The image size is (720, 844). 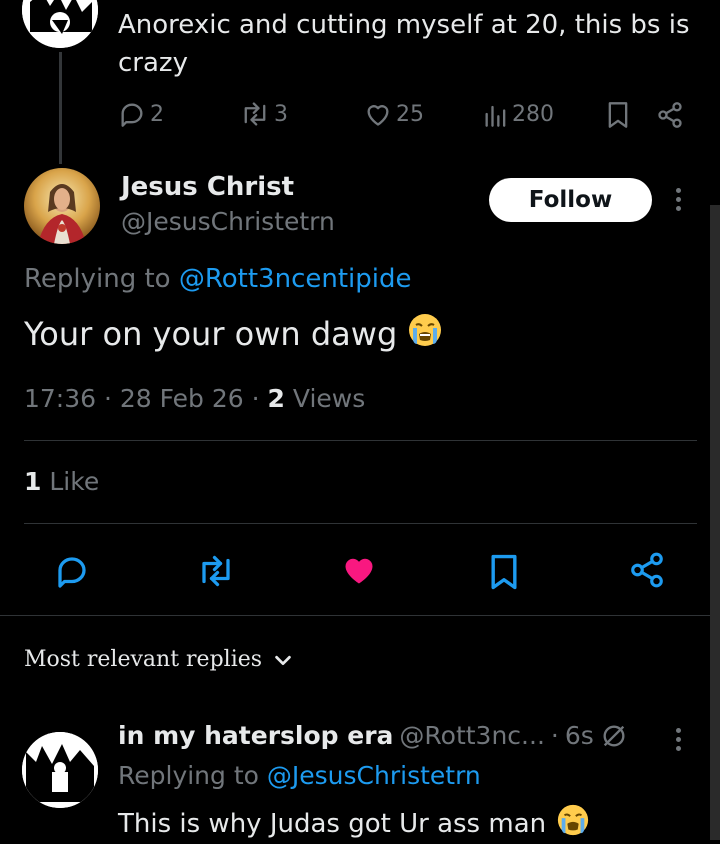 I want to click on parent-tweet-line2: crazy, so click(x=153, y=63).